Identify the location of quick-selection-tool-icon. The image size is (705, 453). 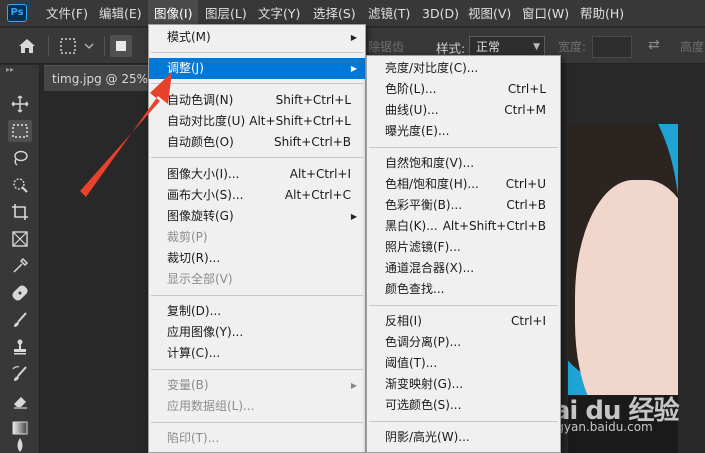
(20, 185).